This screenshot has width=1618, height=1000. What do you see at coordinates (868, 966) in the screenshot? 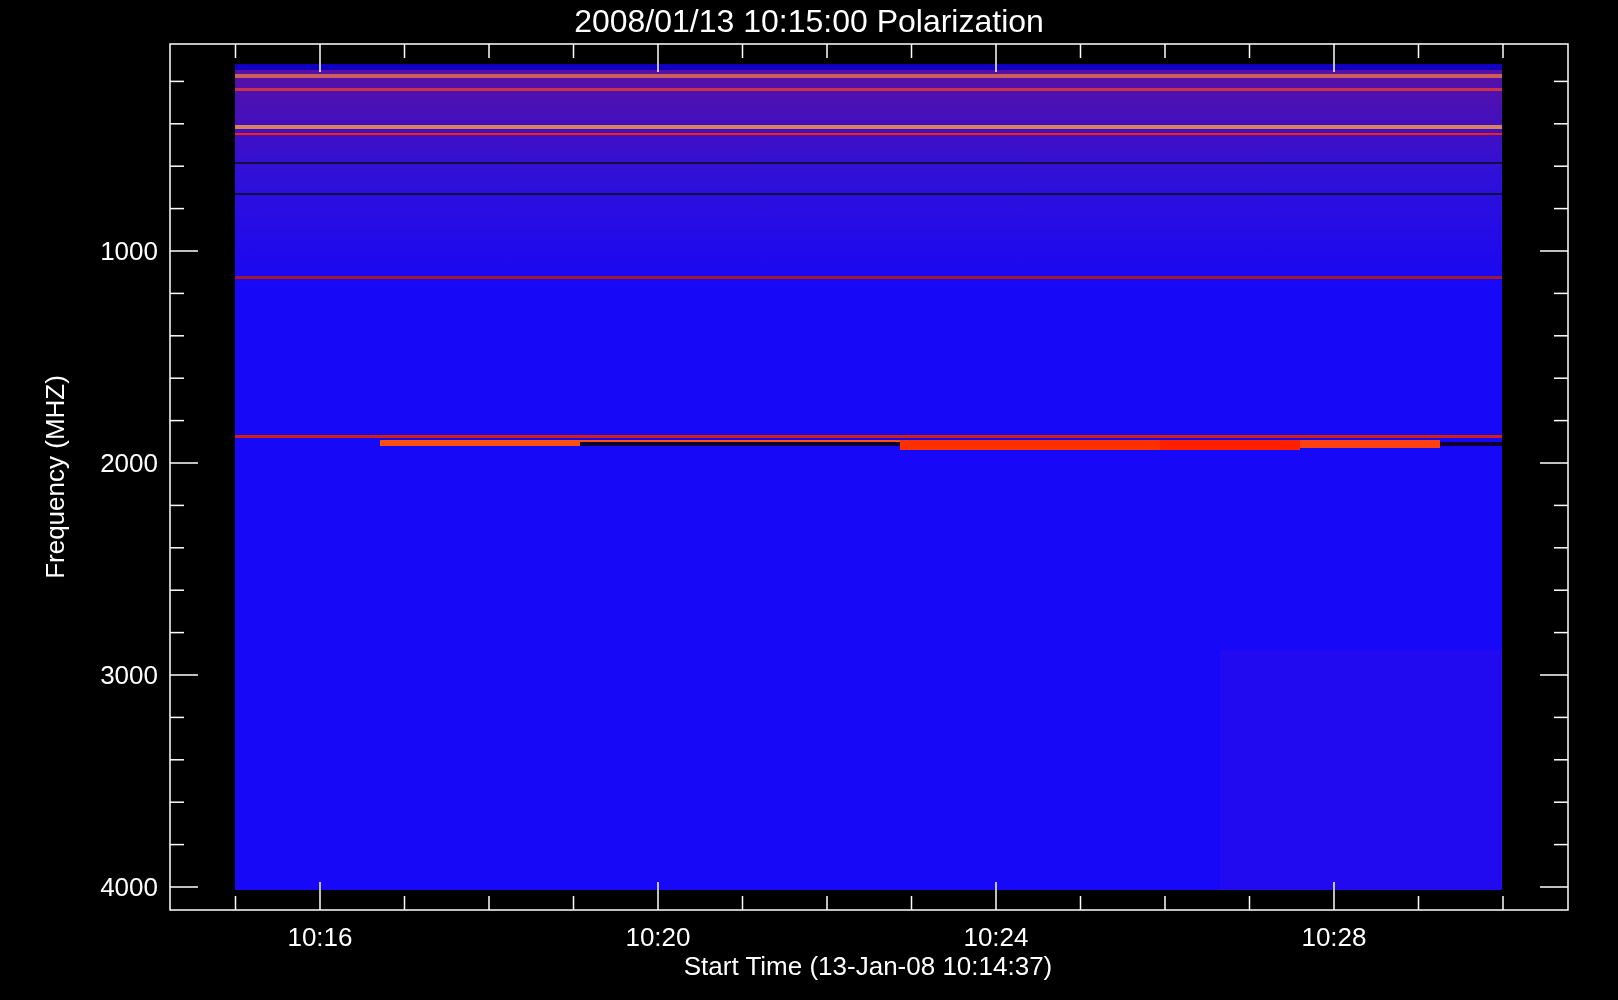
I see `x-axis-label: Start Time (13-Jan-08 10:14:37)` at bounding box center [868, 966].